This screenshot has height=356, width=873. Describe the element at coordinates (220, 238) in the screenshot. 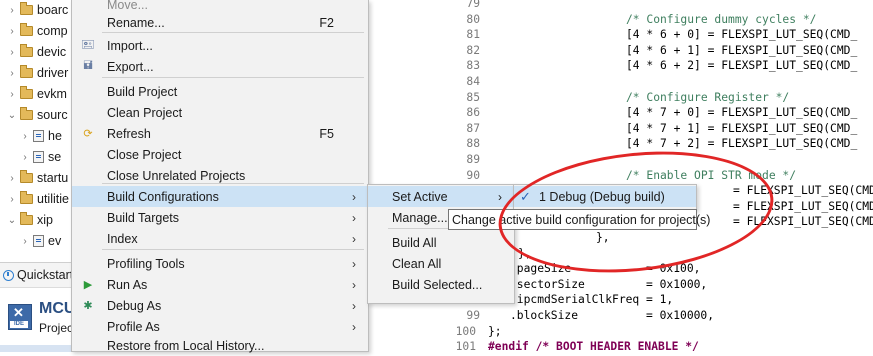

I see `menu-item-index: Index ›` at that location.